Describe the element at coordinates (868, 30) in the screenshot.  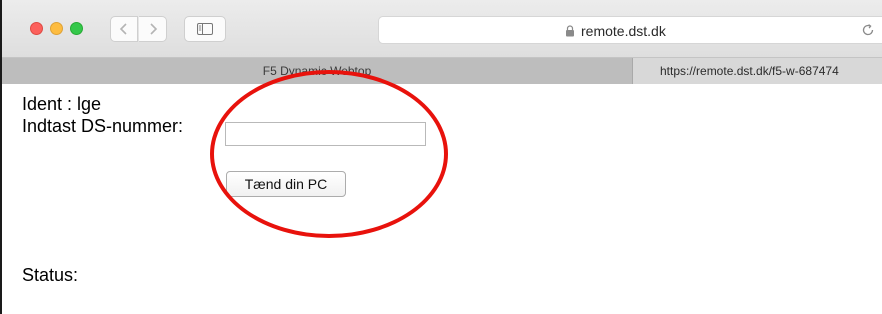
I see `reload-icon` at that location.